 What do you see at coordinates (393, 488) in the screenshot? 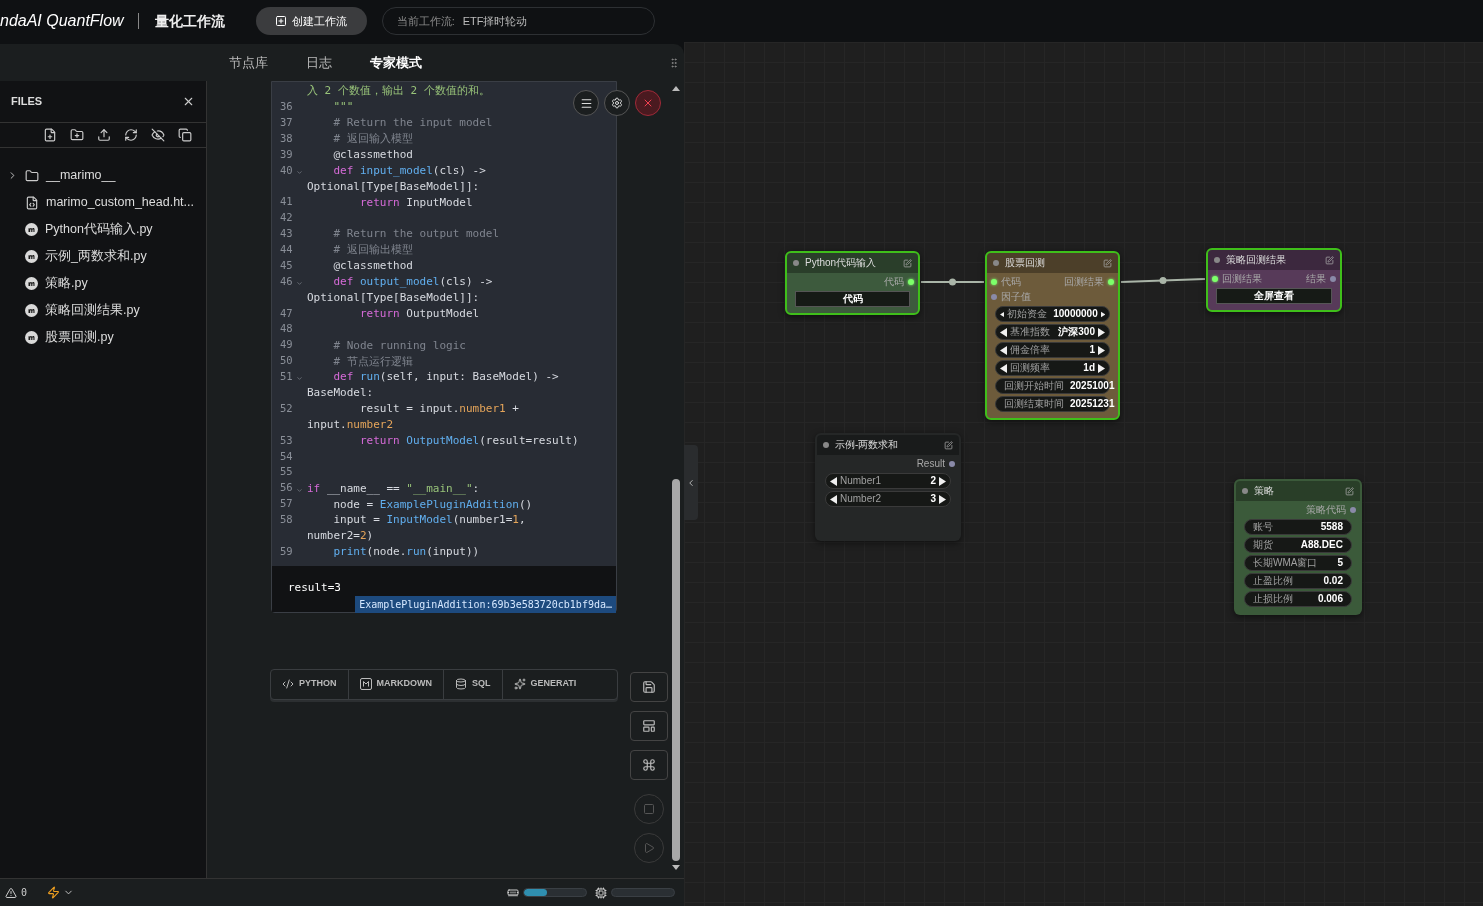
I see `code-line: if __name__ == "__main__":` at bounding box center [393, 488].